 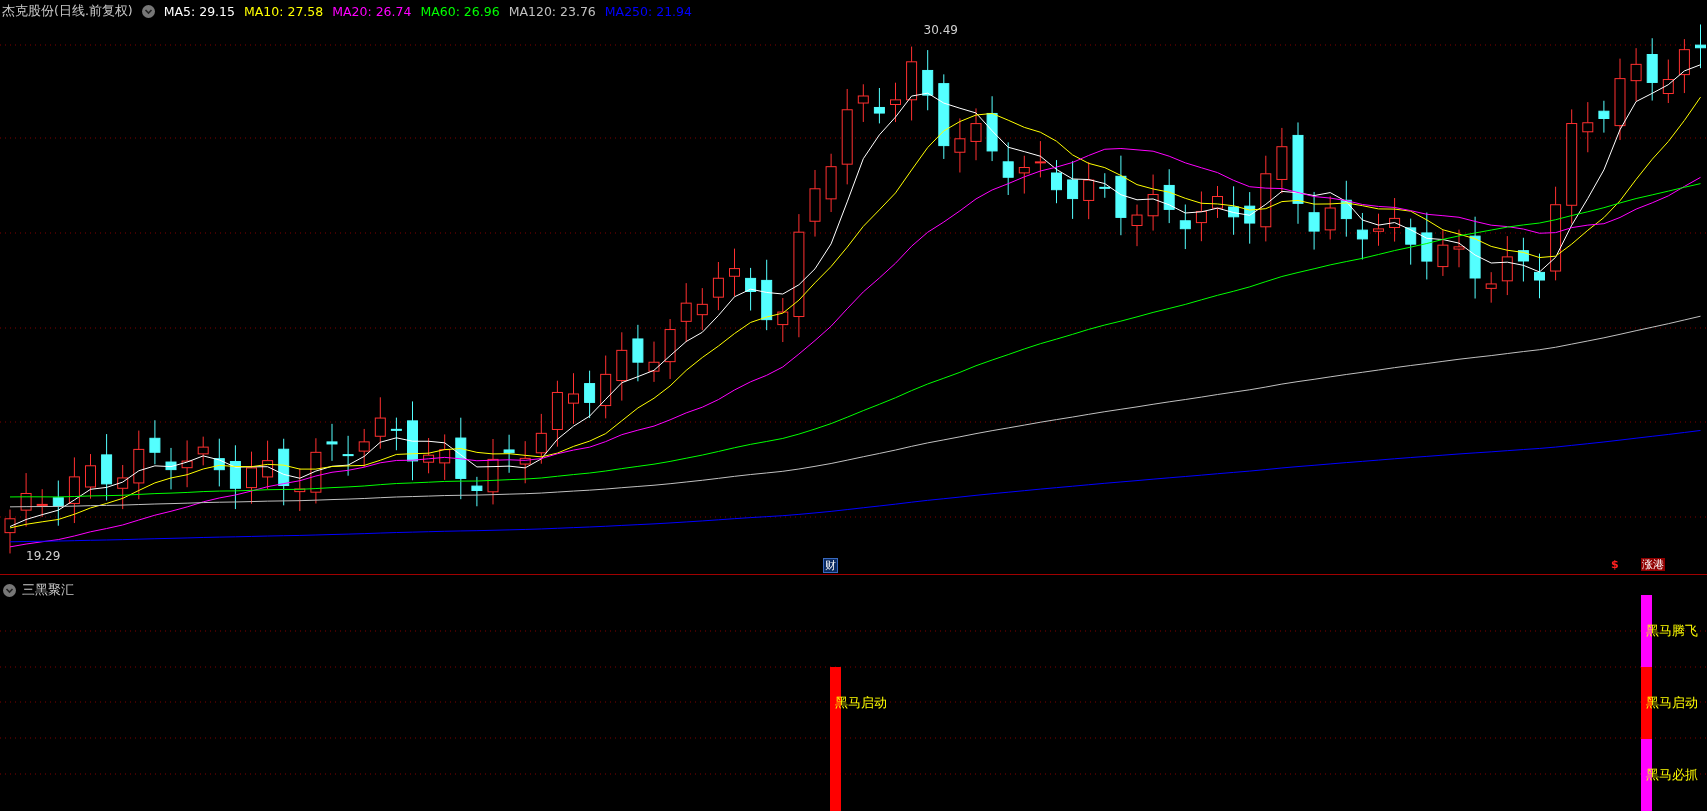 What do you see at coordinates (830, 565) in the screenshot?
I see `event-marker: 财` at bounding box center [830, 565].